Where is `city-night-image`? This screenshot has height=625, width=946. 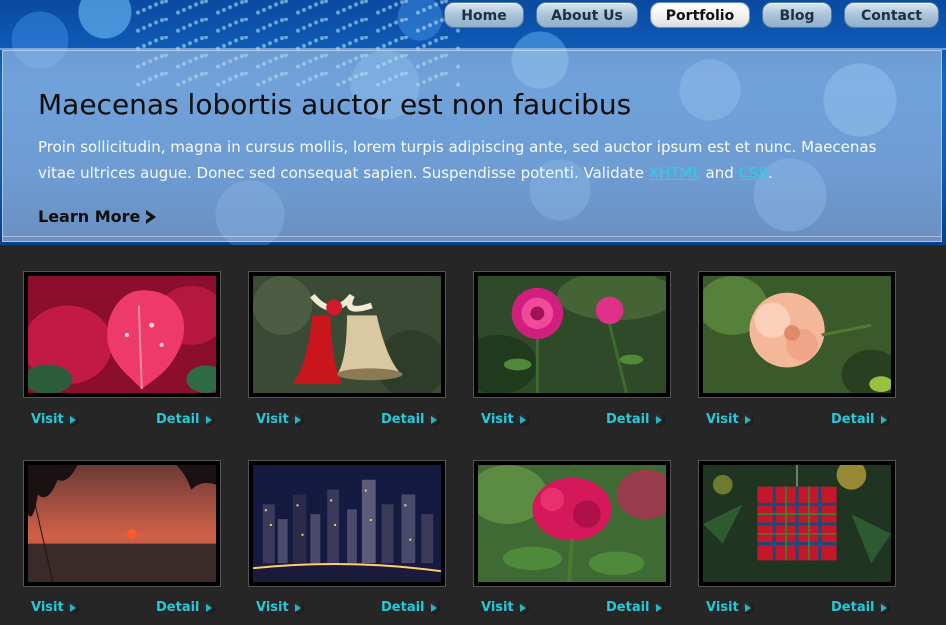
city-night-image is located at coordinates (347, 523).